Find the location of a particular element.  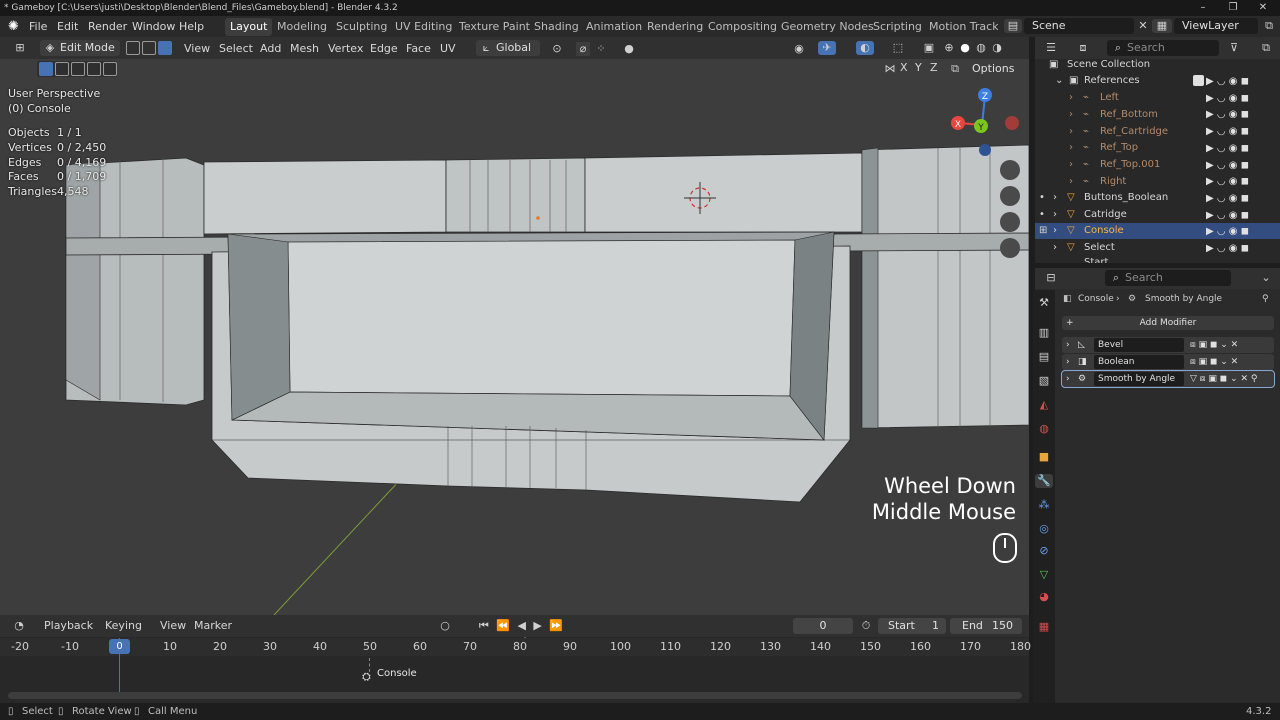

tab-animation: Animation is located at coordinates (614, 27).